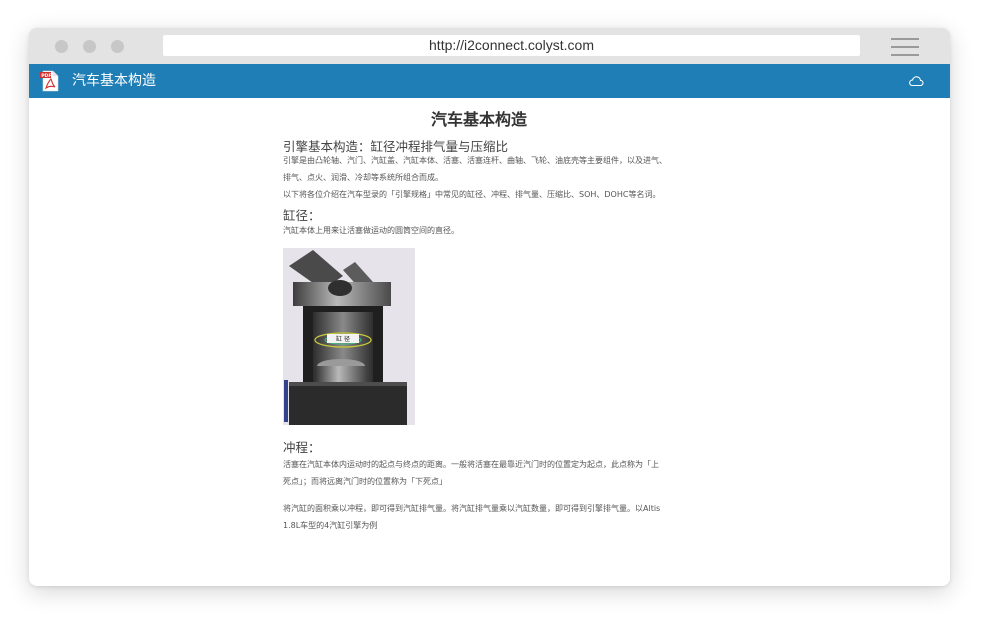  I want to click on stroke-paragraph-2-line-2: 1.8L车型的4汽缸引擎为例, so click(330, 525).